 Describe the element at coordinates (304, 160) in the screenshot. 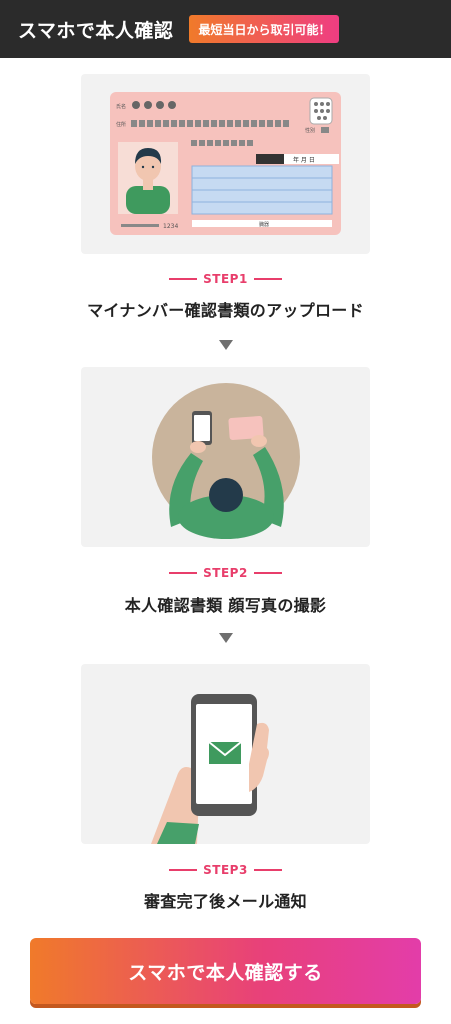

I see `date-label: 年 月 日` at that location.